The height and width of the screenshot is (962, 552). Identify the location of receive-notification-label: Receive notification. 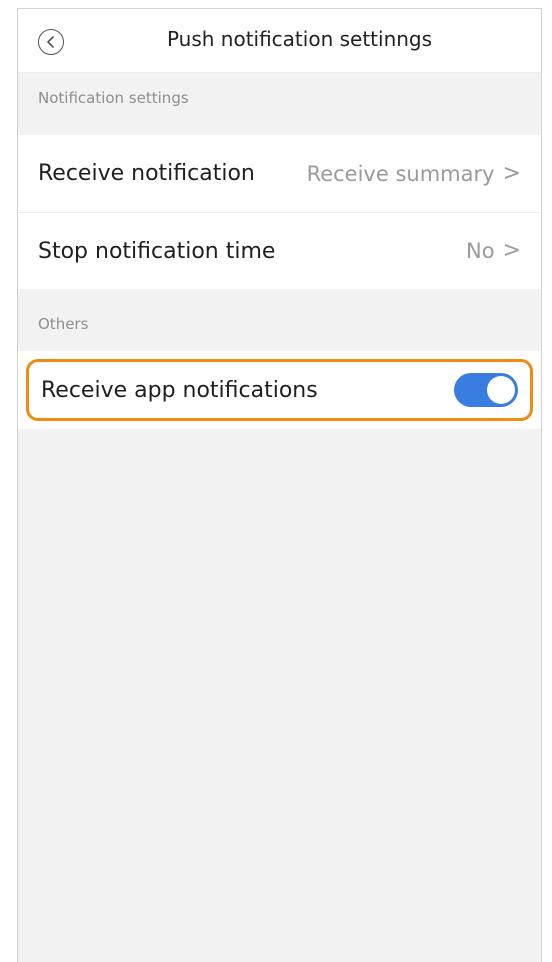
(146, 173).